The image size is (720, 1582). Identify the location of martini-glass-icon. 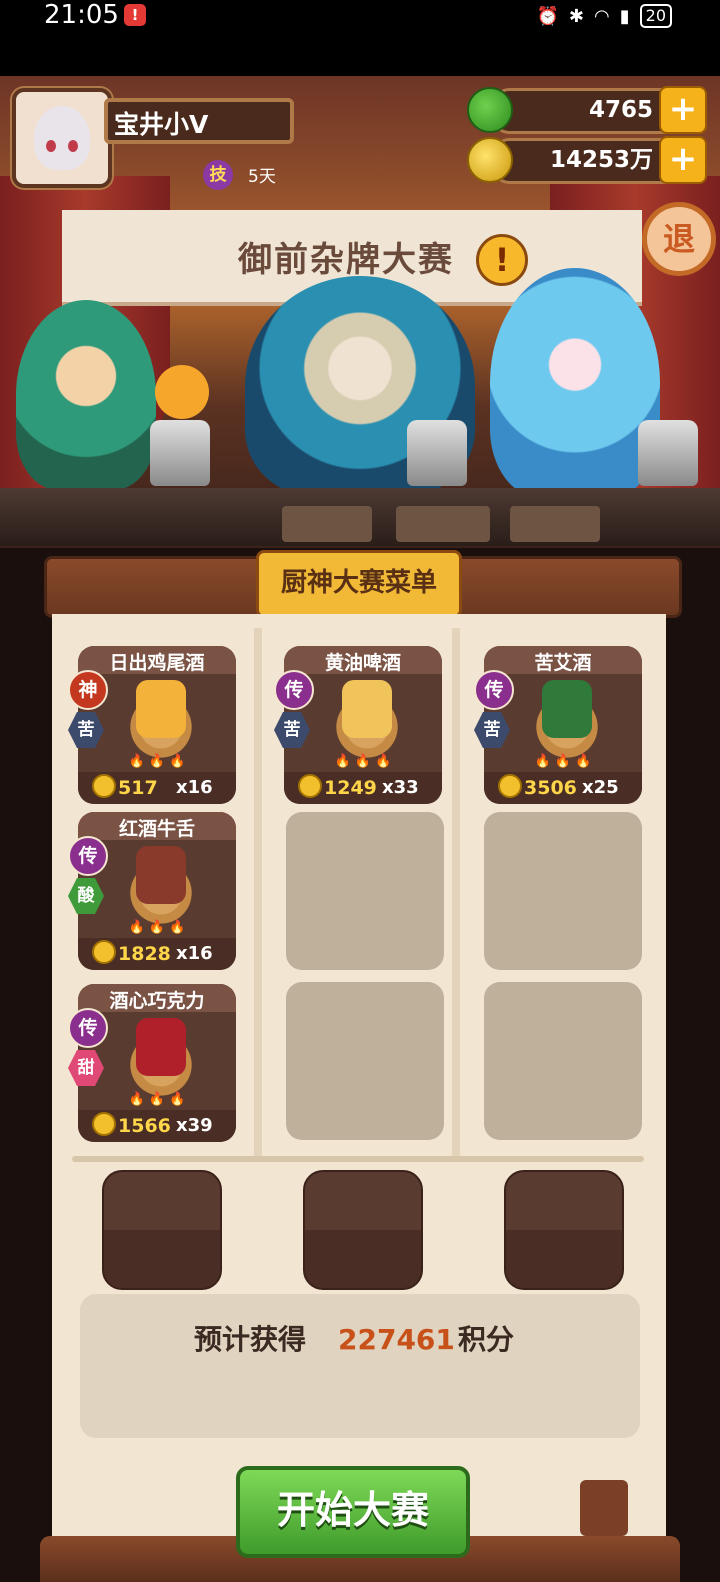
(567, 709).